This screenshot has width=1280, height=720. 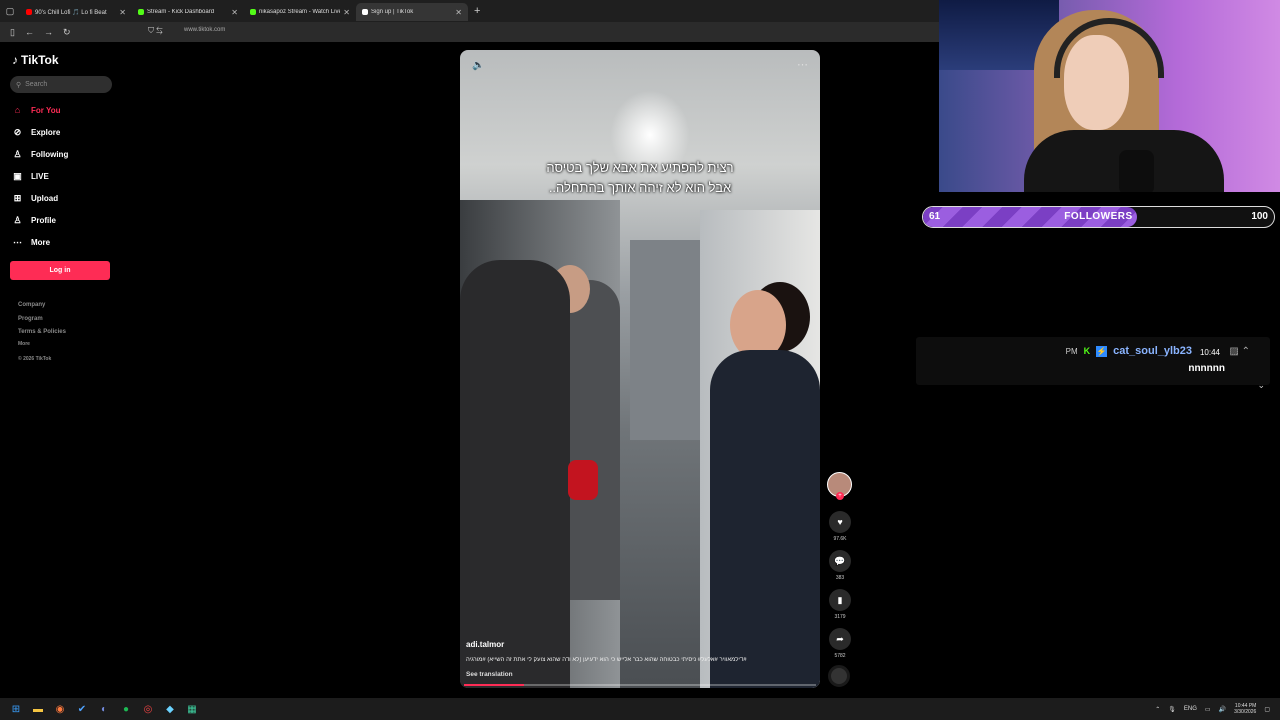 I want to click on share-icon: ➦, so click(x=840, y=639).